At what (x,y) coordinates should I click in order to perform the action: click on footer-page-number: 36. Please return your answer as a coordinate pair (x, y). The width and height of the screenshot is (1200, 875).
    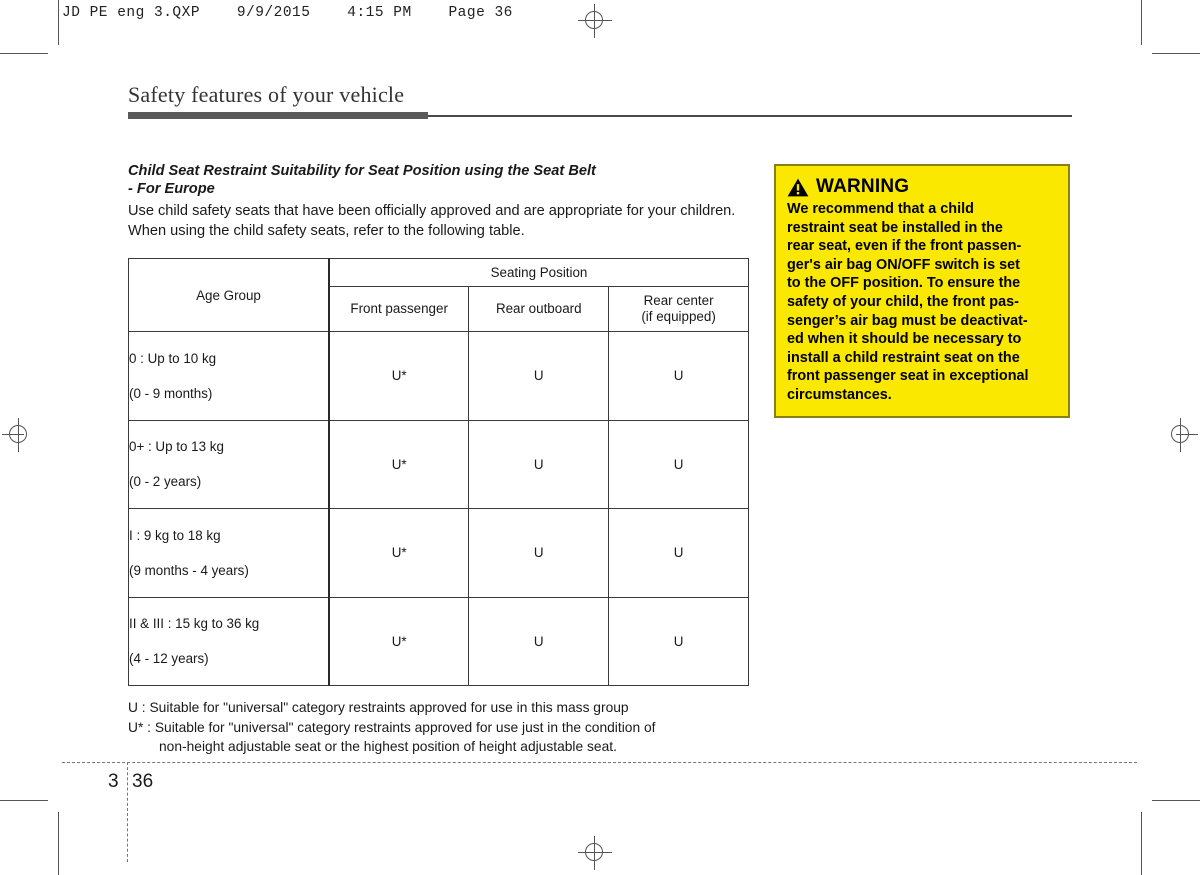
    Looking at the image, I should click on (143, 781).